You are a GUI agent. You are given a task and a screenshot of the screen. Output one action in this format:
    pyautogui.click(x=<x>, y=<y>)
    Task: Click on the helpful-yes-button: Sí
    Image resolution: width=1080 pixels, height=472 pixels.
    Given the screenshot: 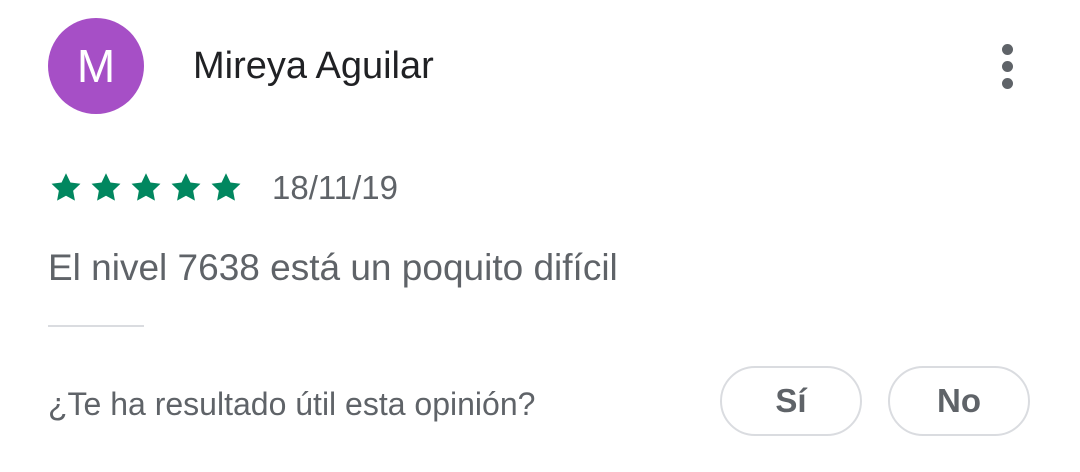 What is the action you would take?
    pyautogui.click(x=791, y=401)
    